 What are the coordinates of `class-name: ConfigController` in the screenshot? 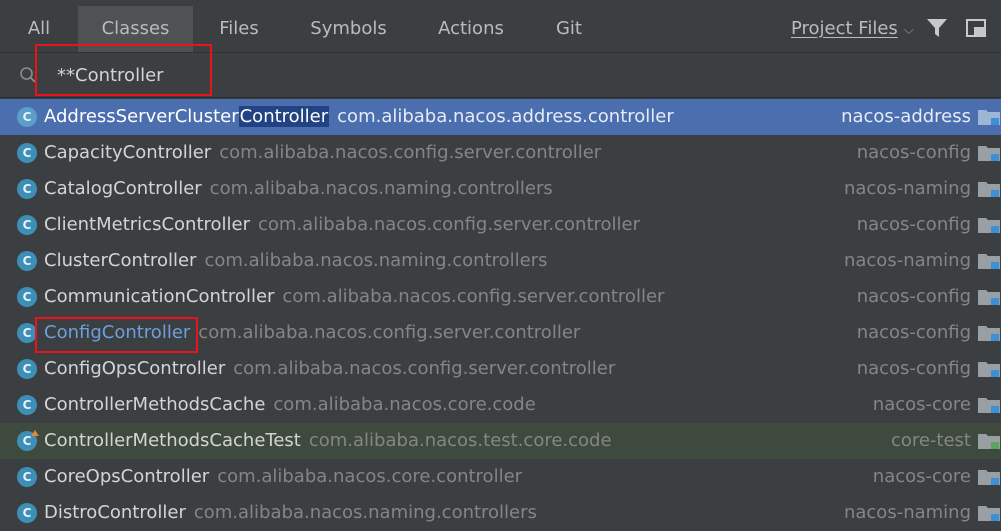 It's located at (117, 332).